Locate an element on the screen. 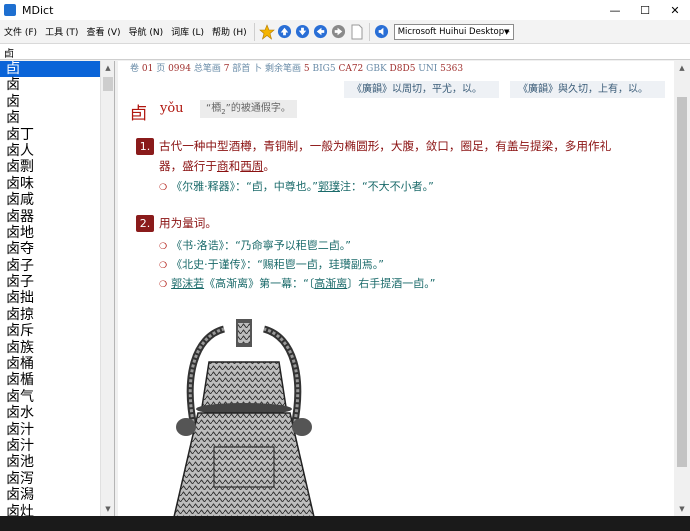 The height and width of the screenshot is (531, 690). def-text: 器，盛行于 is located at coordinates (188, 166).